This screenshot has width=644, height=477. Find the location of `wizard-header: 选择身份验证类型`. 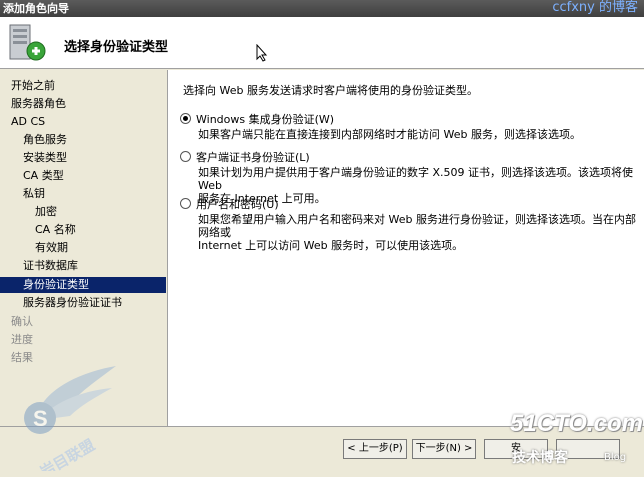

wizard-header: 选择身份验证类型 is located at coordinates (322, 43).